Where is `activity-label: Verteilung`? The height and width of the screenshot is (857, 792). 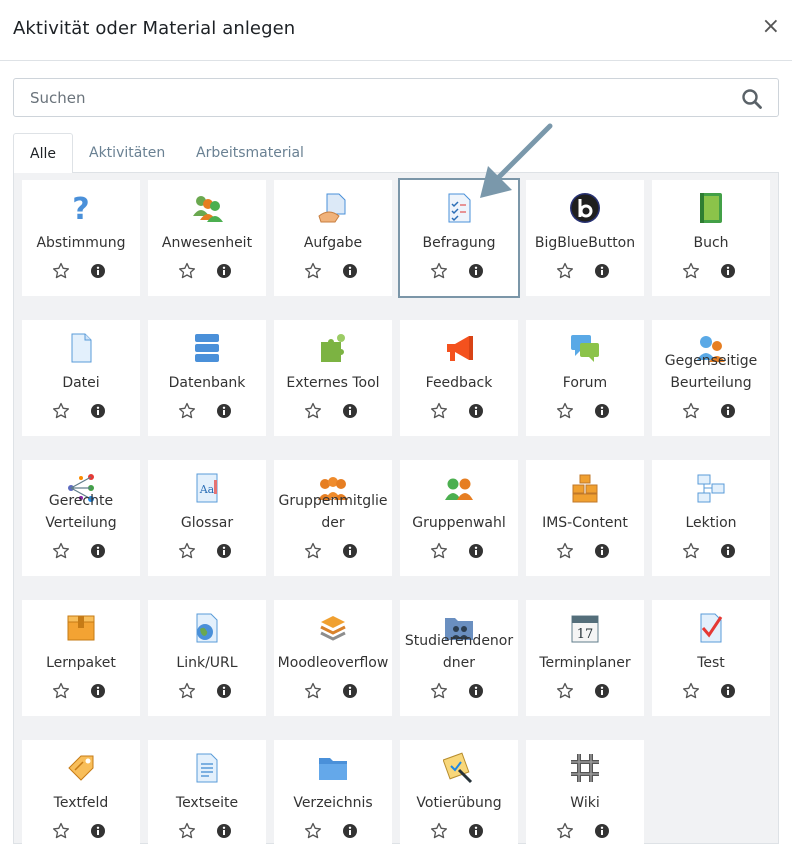
activity-label: Verteilung is located at coordinates (81, 523).